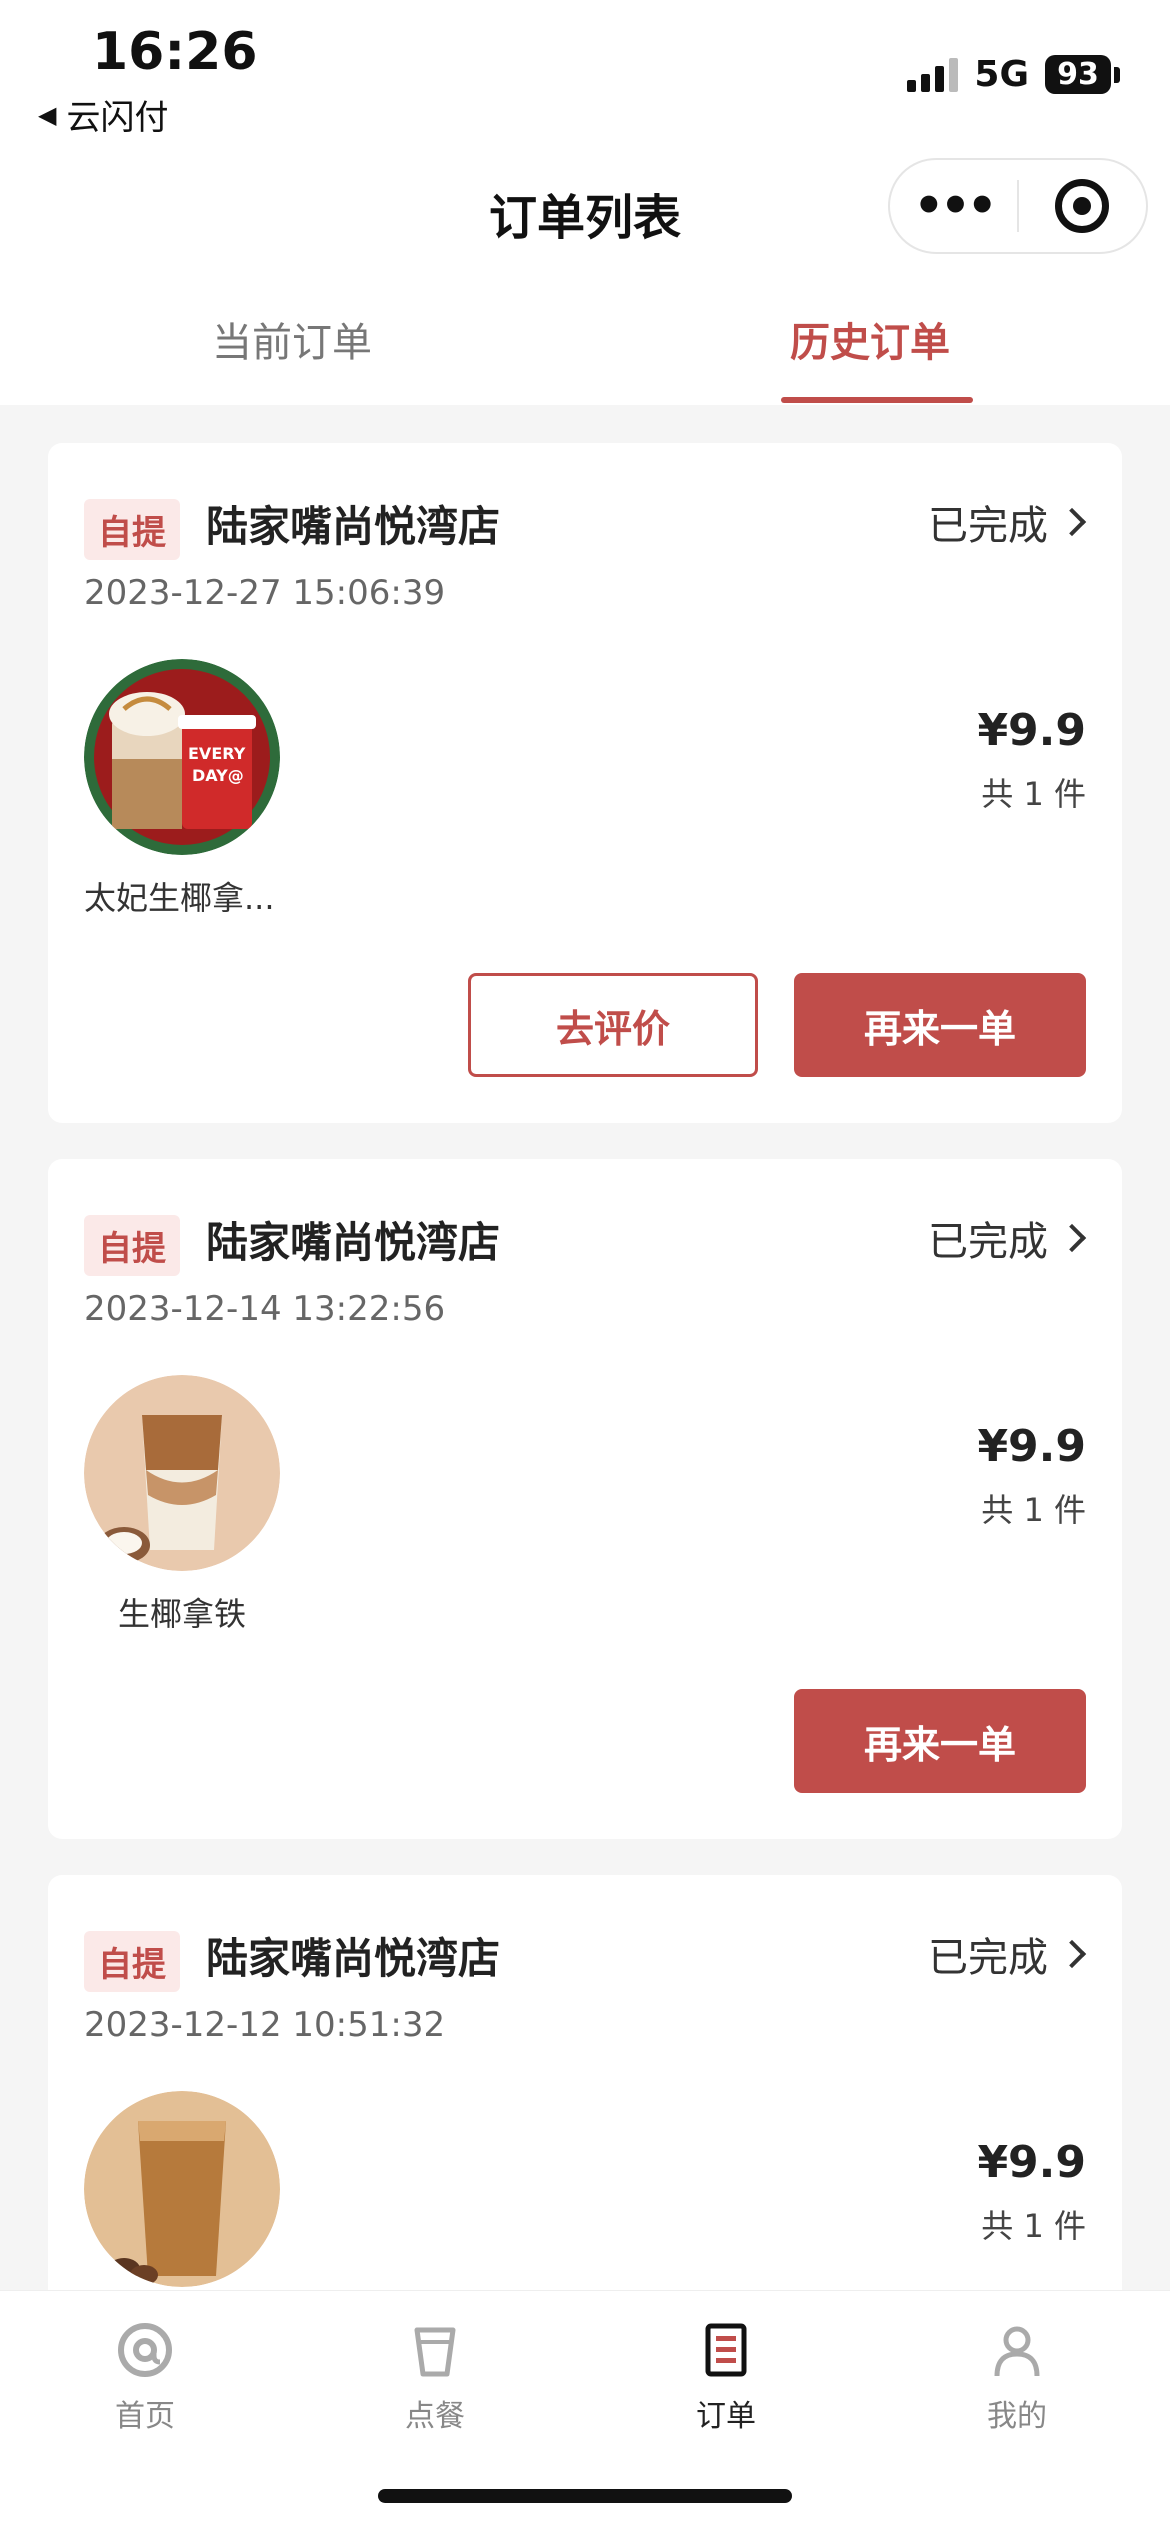 This screenshot has height=2532, width=1170. Describe the element at coordinates (145, 2416) in the screenshot. I see `tabbar-label: 首页` at that location.